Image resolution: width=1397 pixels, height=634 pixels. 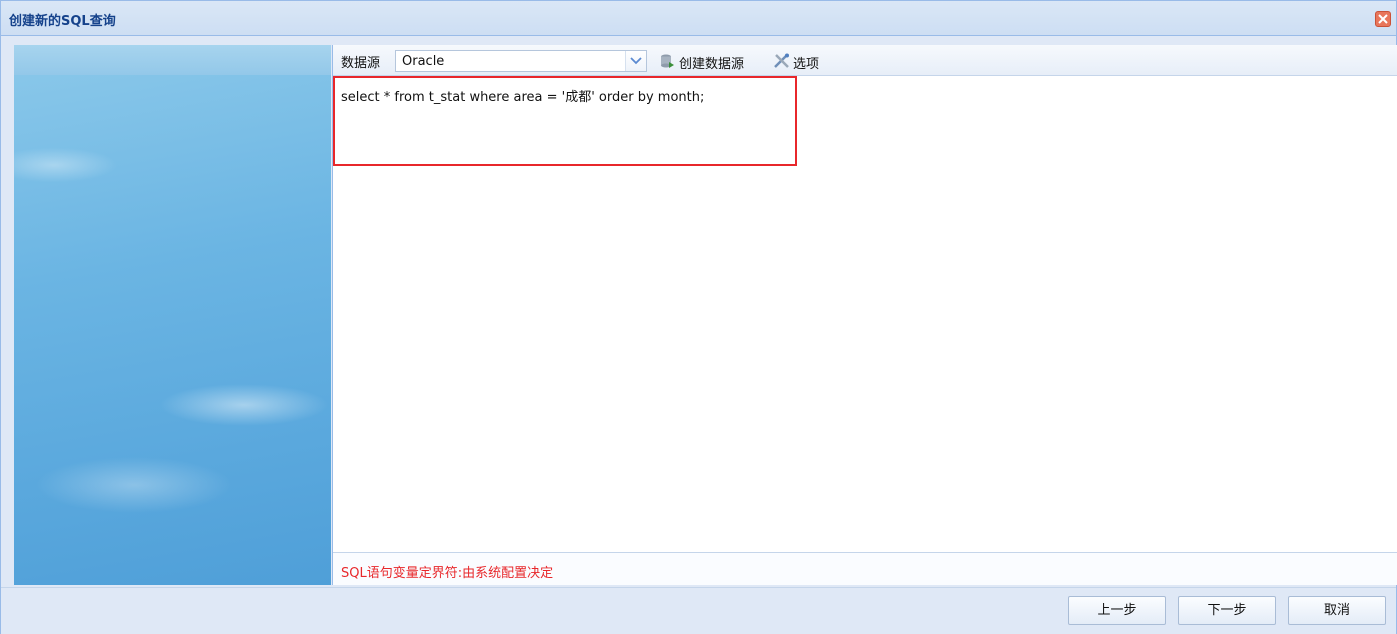 I want to click on create-datasource-button: 创建数据源, so click(x=709, y=61).